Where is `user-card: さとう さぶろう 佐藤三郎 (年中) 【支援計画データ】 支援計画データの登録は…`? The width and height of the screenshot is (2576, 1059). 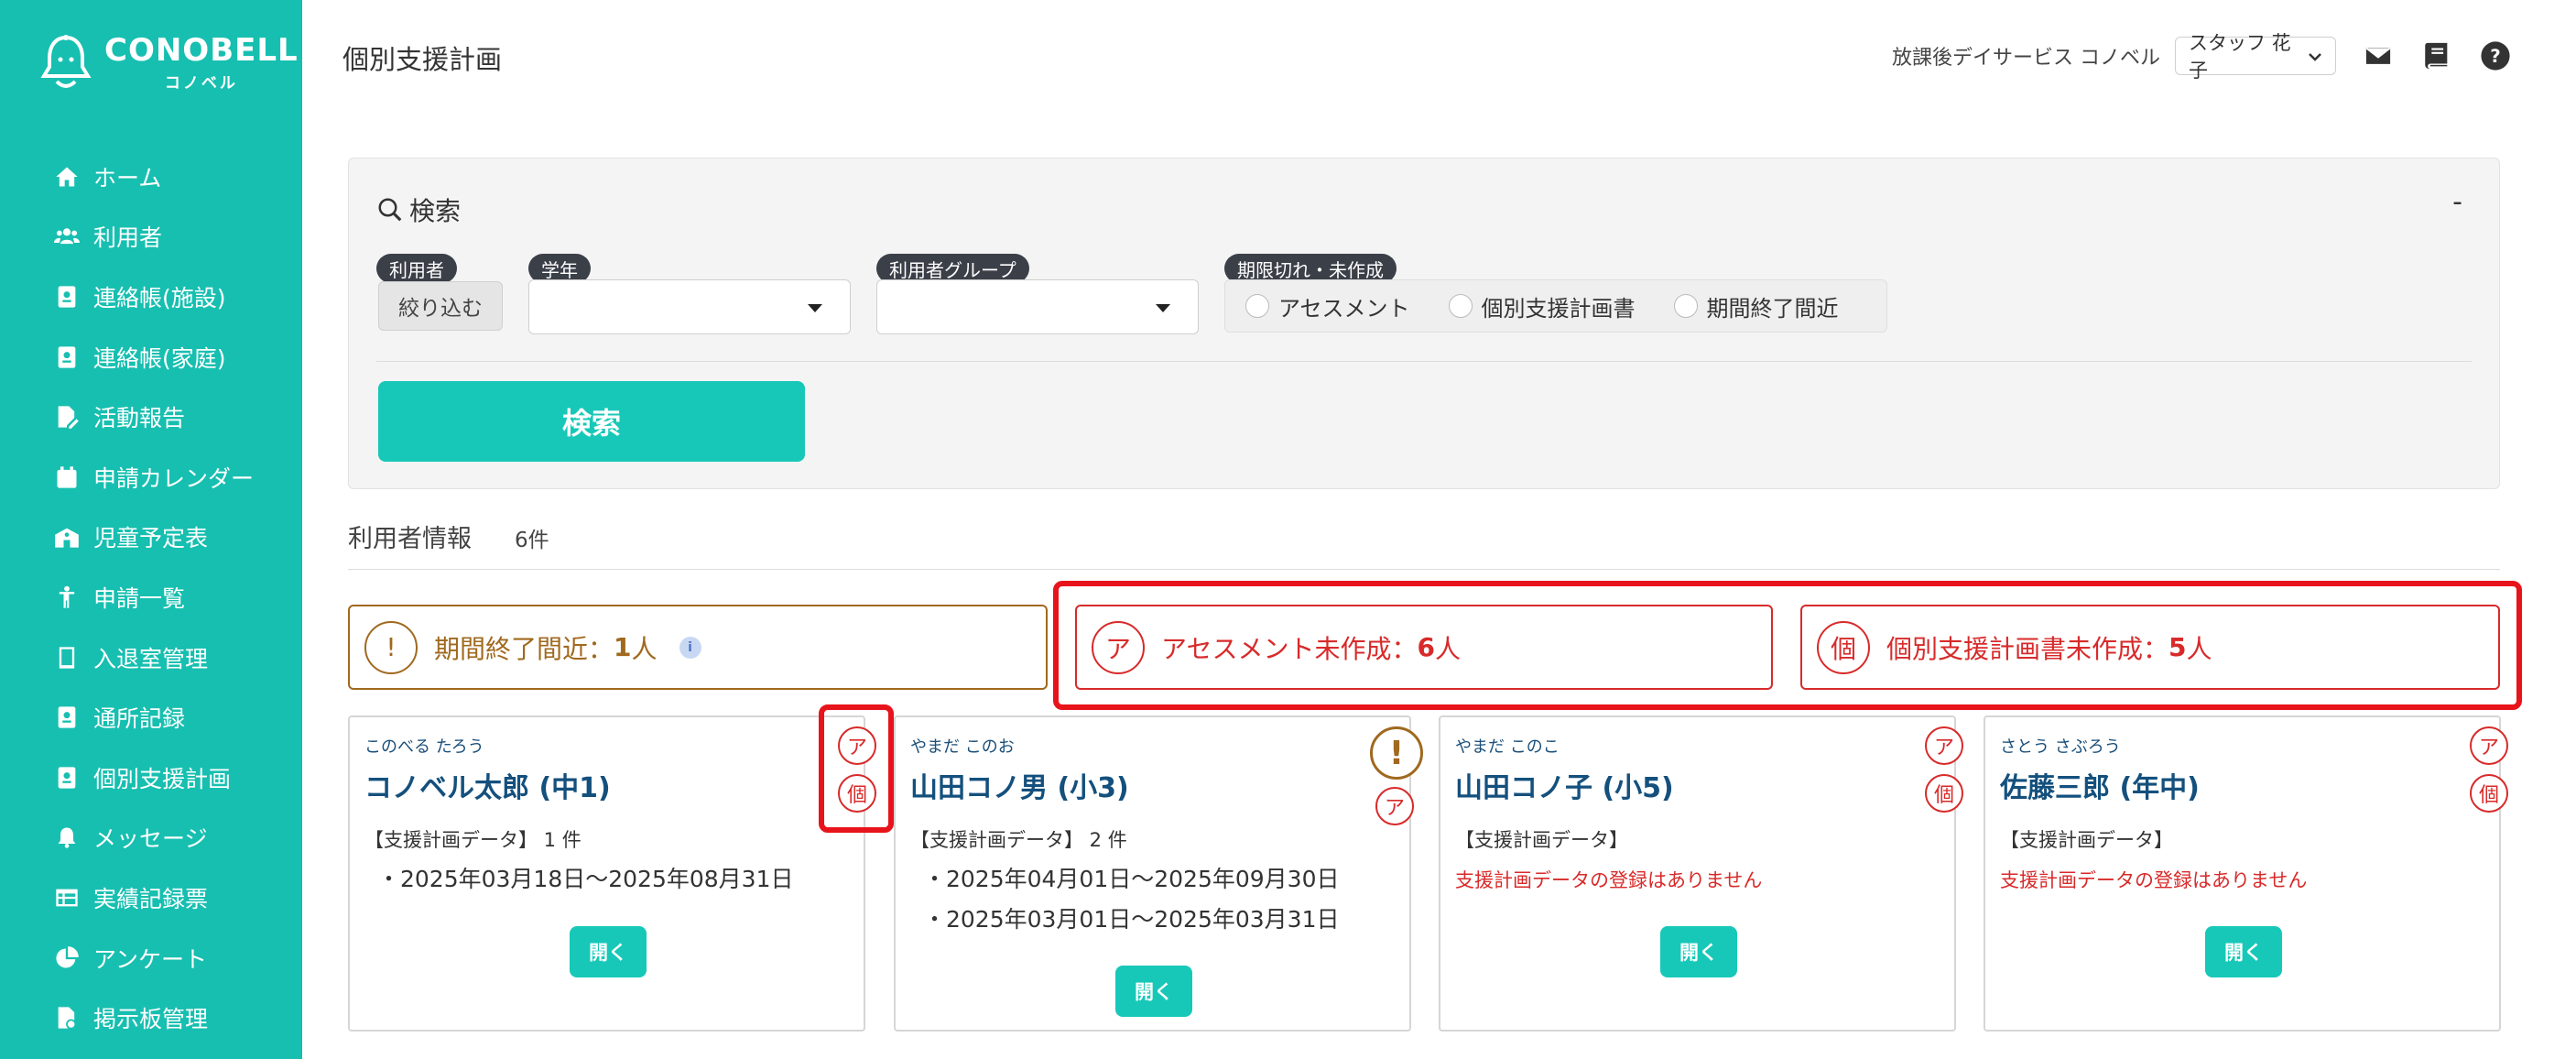
user-card: さとう さぶろう 佐藤三郎 (年中) 【支援計画データ】 支援計画データの登録は… is located at coordinates (2246, 873).